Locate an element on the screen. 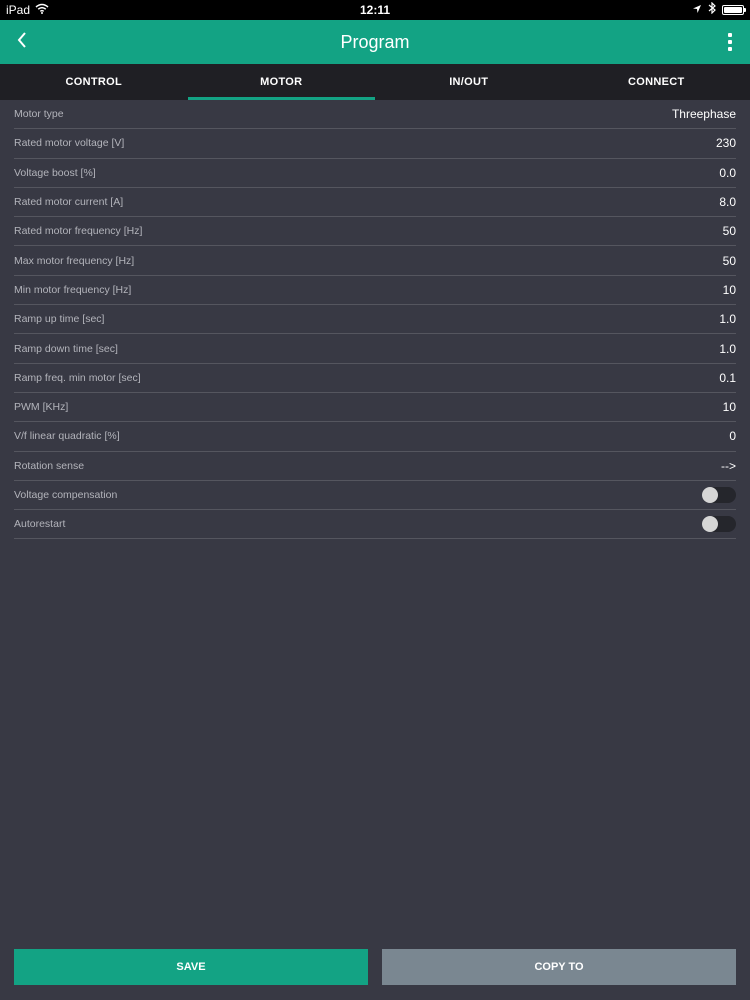  setting-label: Rated motor current [A] is located at coordinates (69, 202).